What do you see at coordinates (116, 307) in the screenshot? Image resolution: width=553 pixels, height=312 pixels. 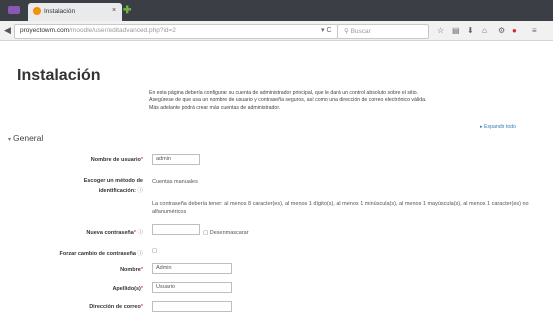 I see `email-label: Dirección de correo*` at bounding box center [116, 307].